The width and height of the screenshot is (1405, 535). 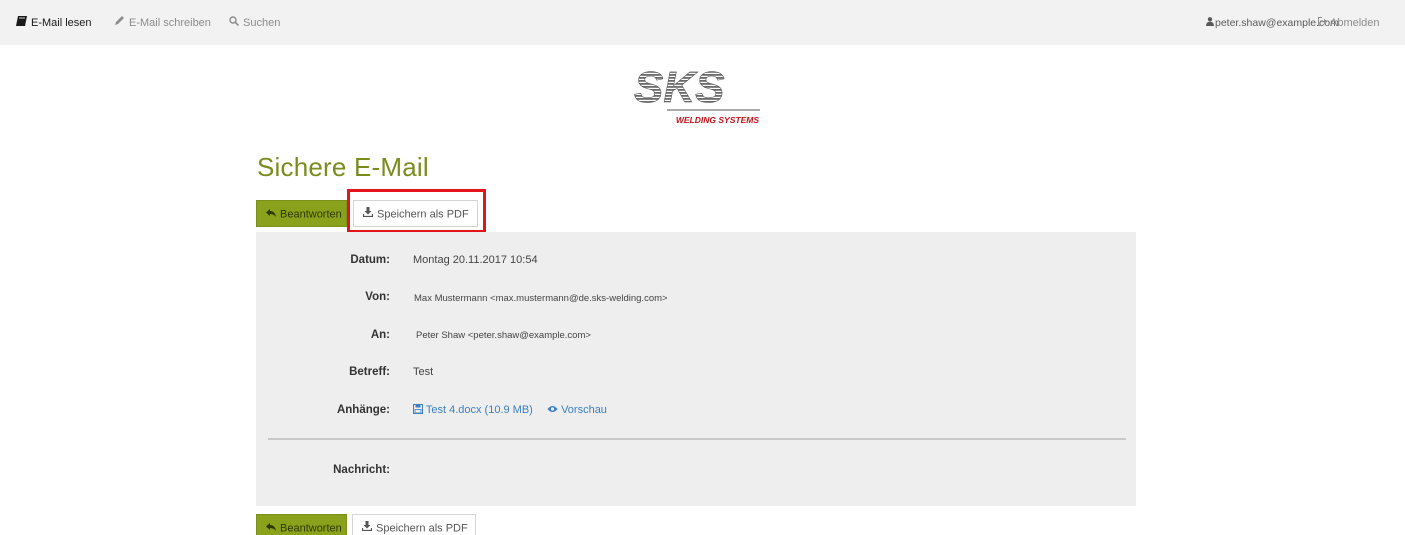 What do you see at coordinates (503, 335) in the screenshot?
I see `to-value: Peter Shaw <peter.shaw@example.com>` at bounding box center [503, 335].